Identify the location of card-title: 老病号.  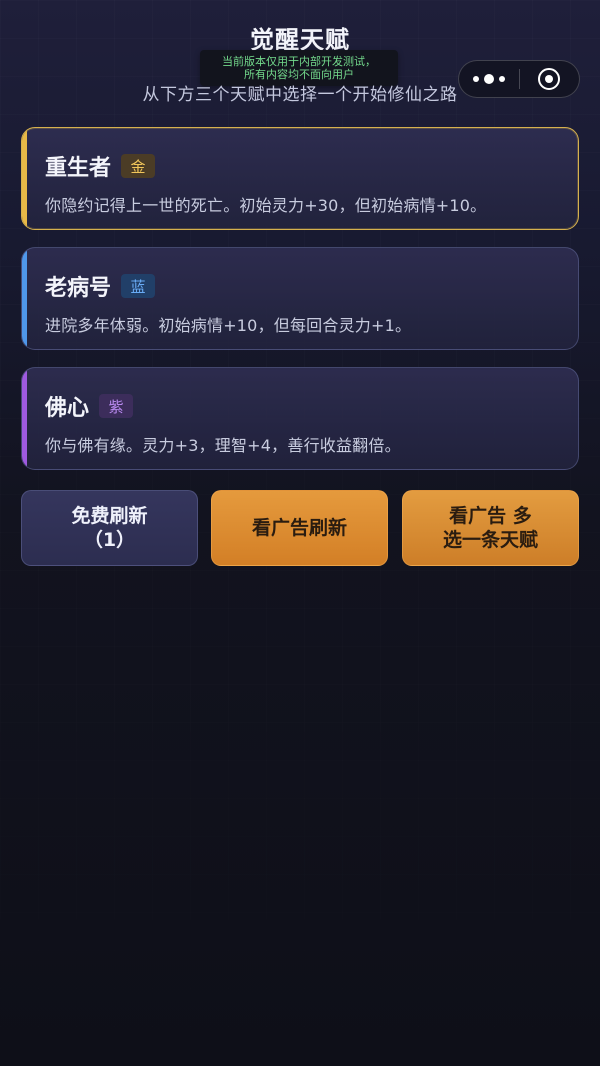
(78, 288).